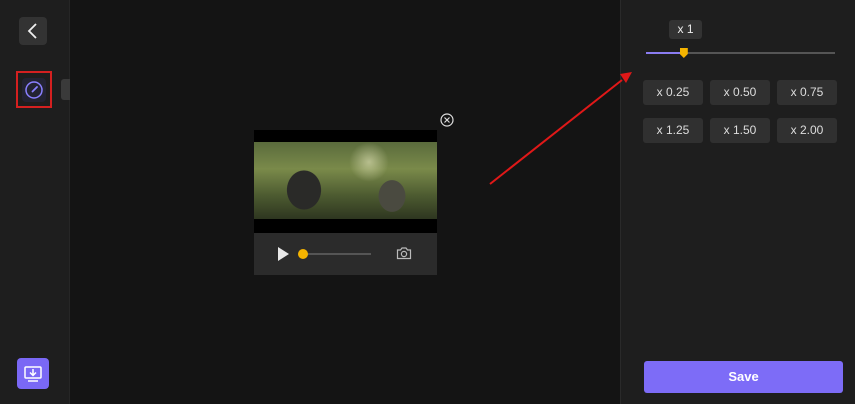 This screenshot has height=404, width=855. I want to click on close-preview-button, so click(446, 119).